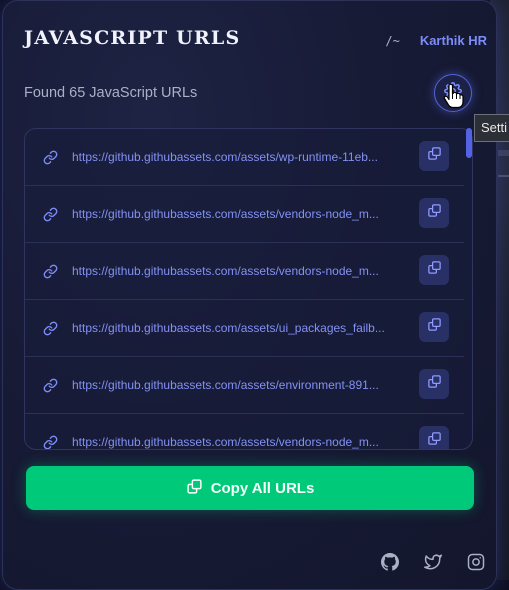 The height and width of the screenshot is (590, 509). I want to click on footer-social-links, so click(433, 562).